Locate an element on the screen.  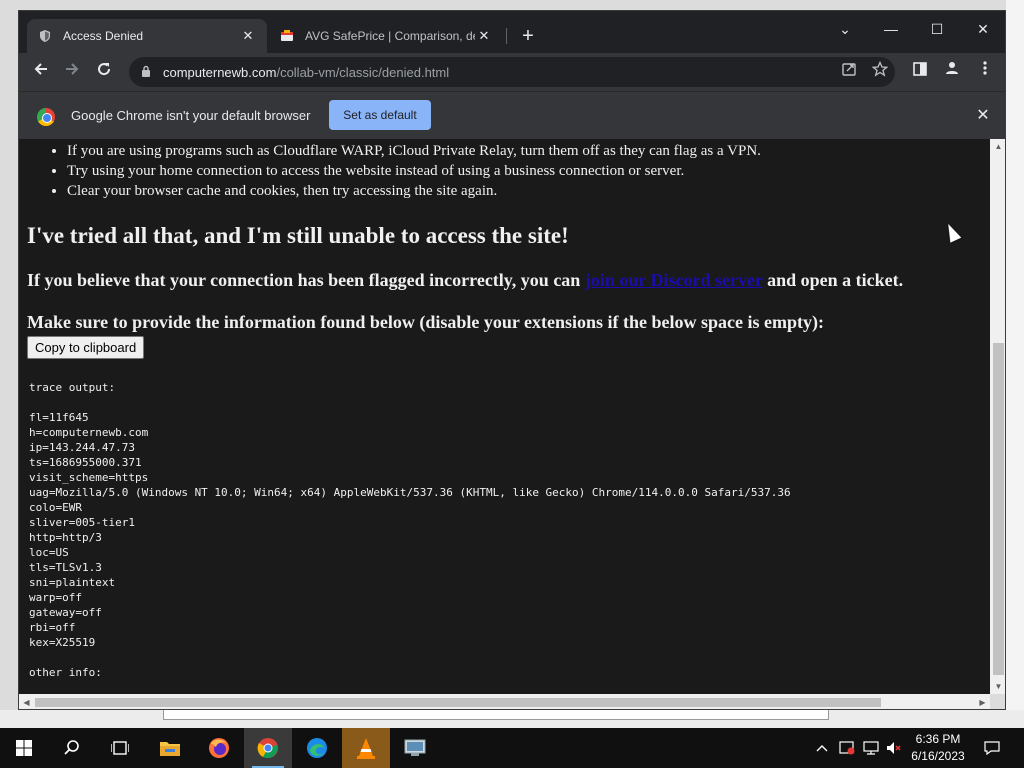
tab-search-chevron-icon: ⌄ is located at coordinates (845, 29).